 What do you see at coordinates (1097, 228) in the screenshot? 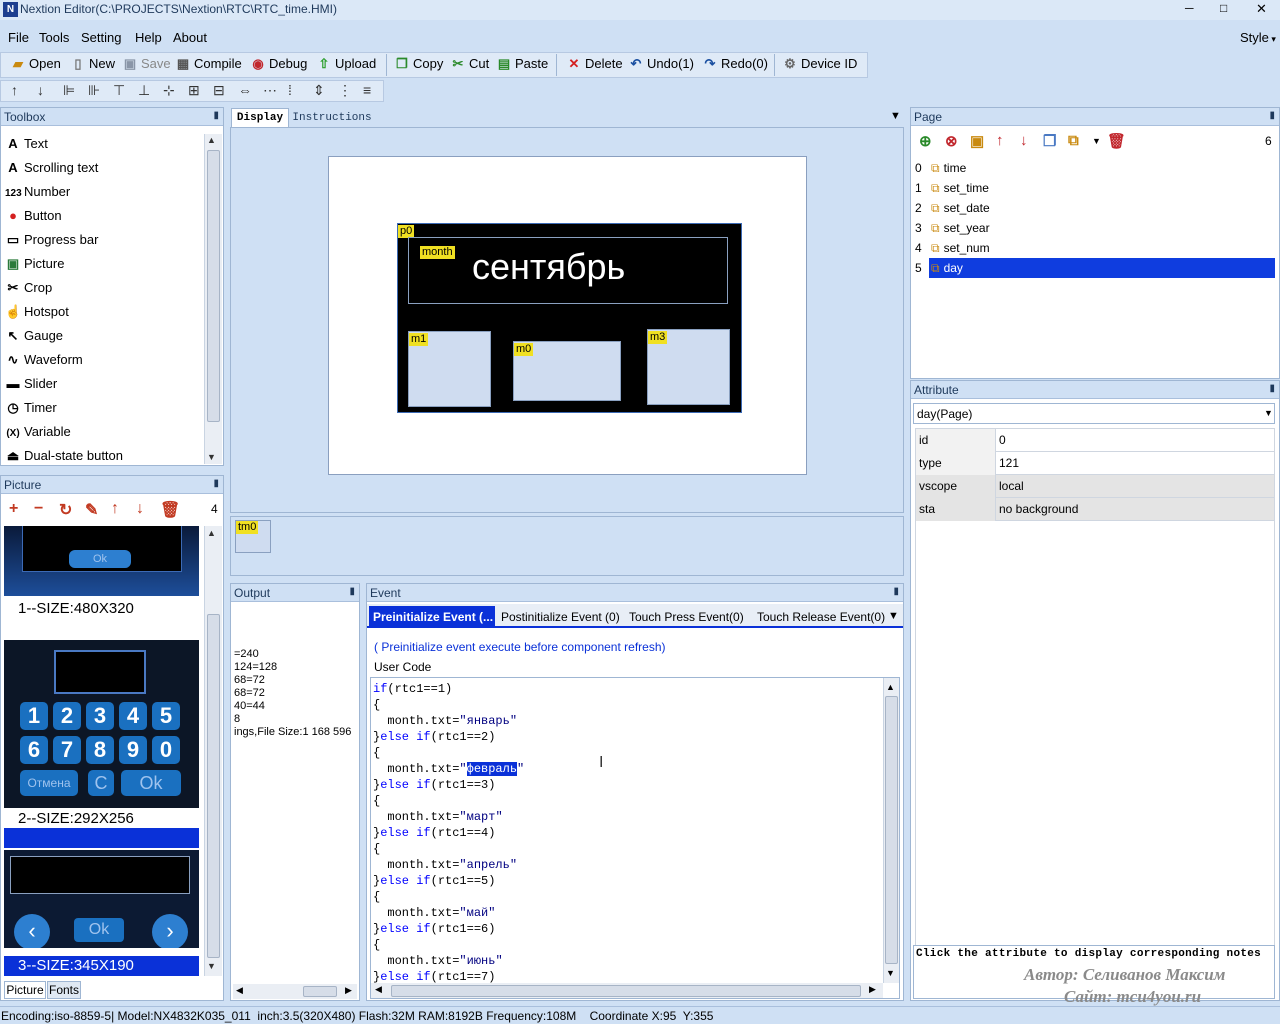
I see `page-item-set-year: 3 ⧉ set_year` at bounding box center [1097, 228].